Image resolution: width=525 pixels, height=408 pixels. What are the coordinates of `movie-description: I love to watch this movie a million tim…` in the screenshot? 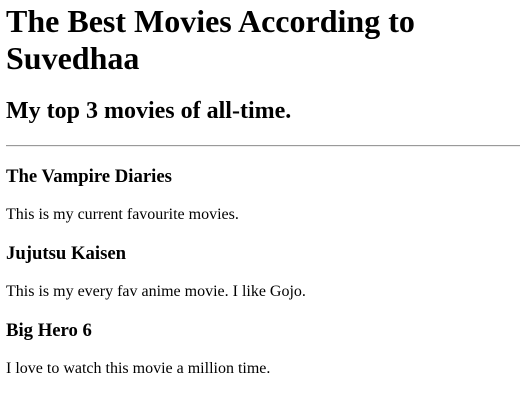 It's located at (138, 368).